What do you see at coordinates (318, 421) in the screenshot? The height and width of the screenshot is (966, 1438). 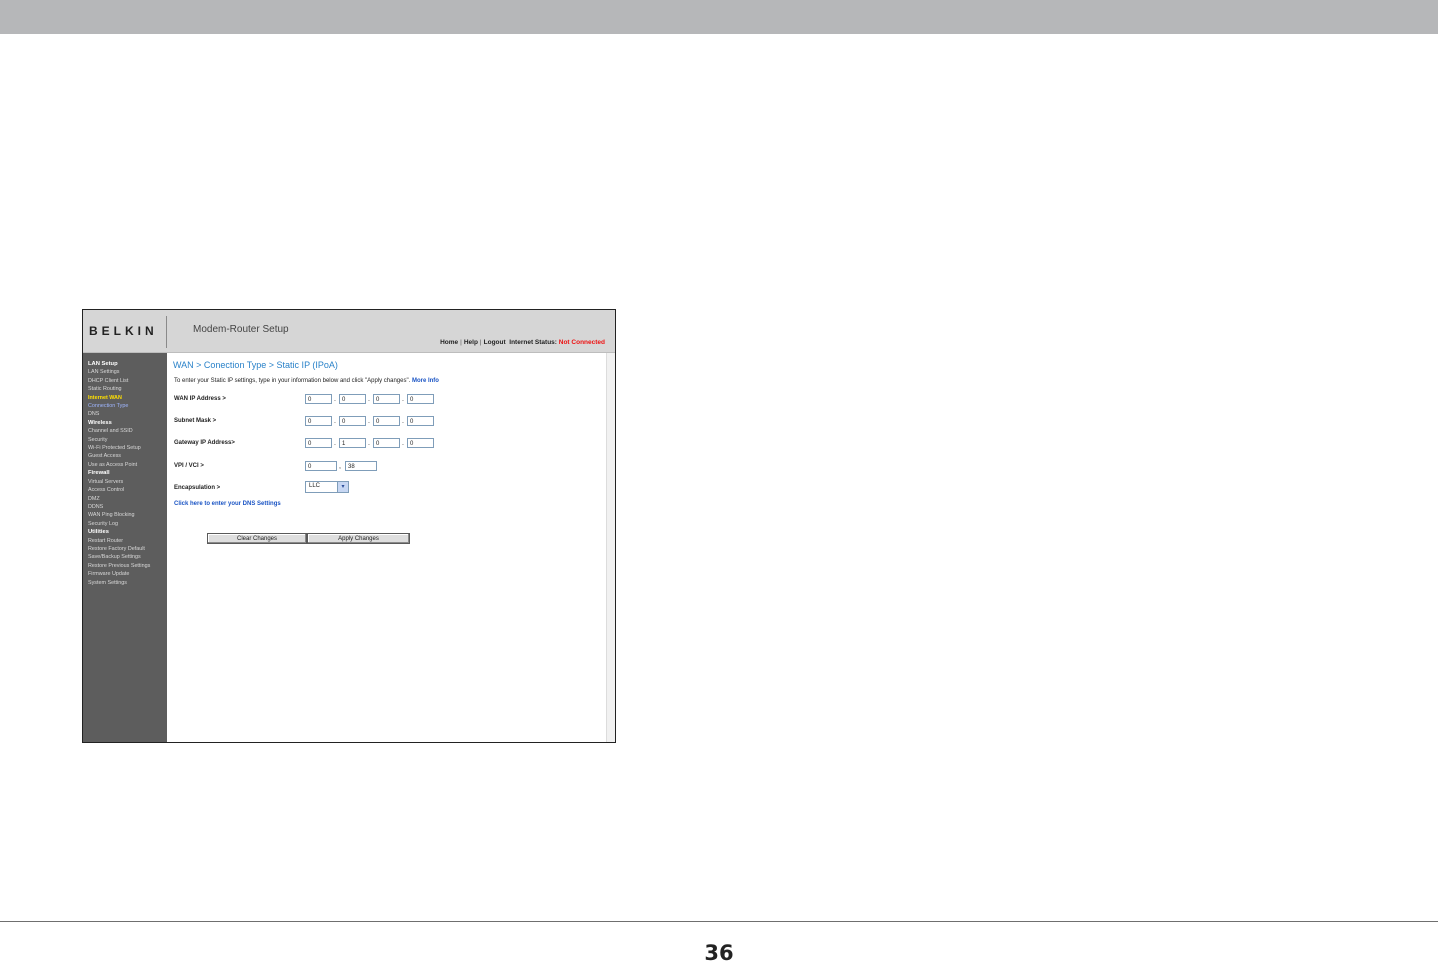 I see `subnet-octet-1: 0` at bounding box center [318, 421].